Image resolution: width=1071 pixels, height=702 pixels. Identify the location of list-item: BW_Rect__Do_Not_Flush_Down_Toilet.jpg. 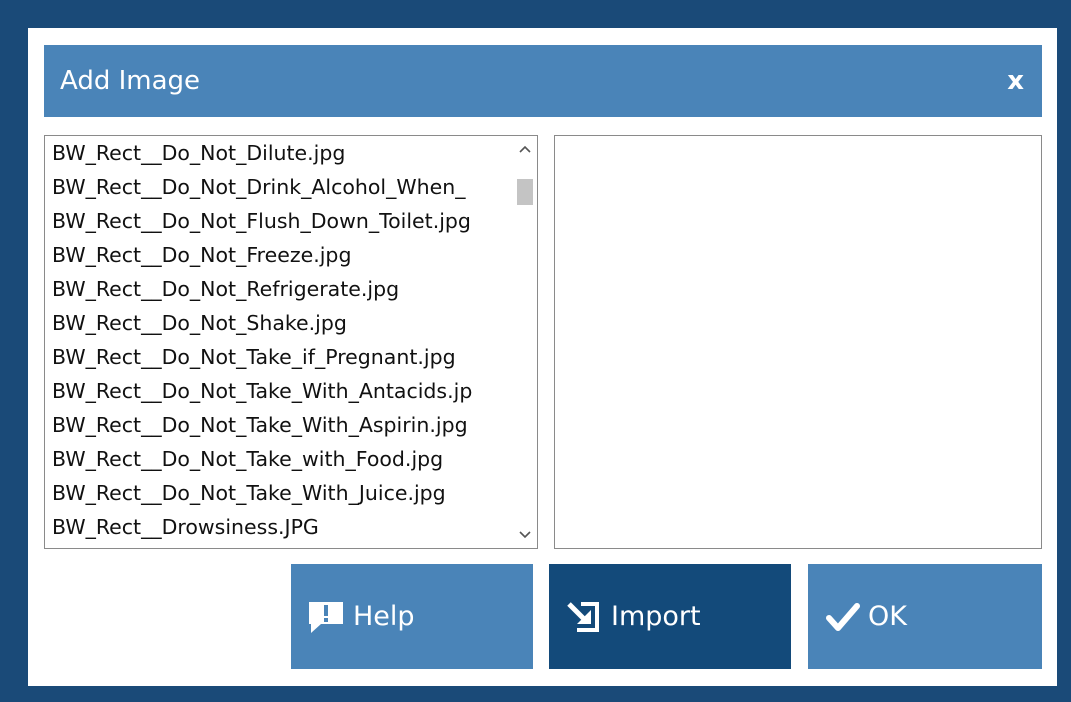
(279, 221).